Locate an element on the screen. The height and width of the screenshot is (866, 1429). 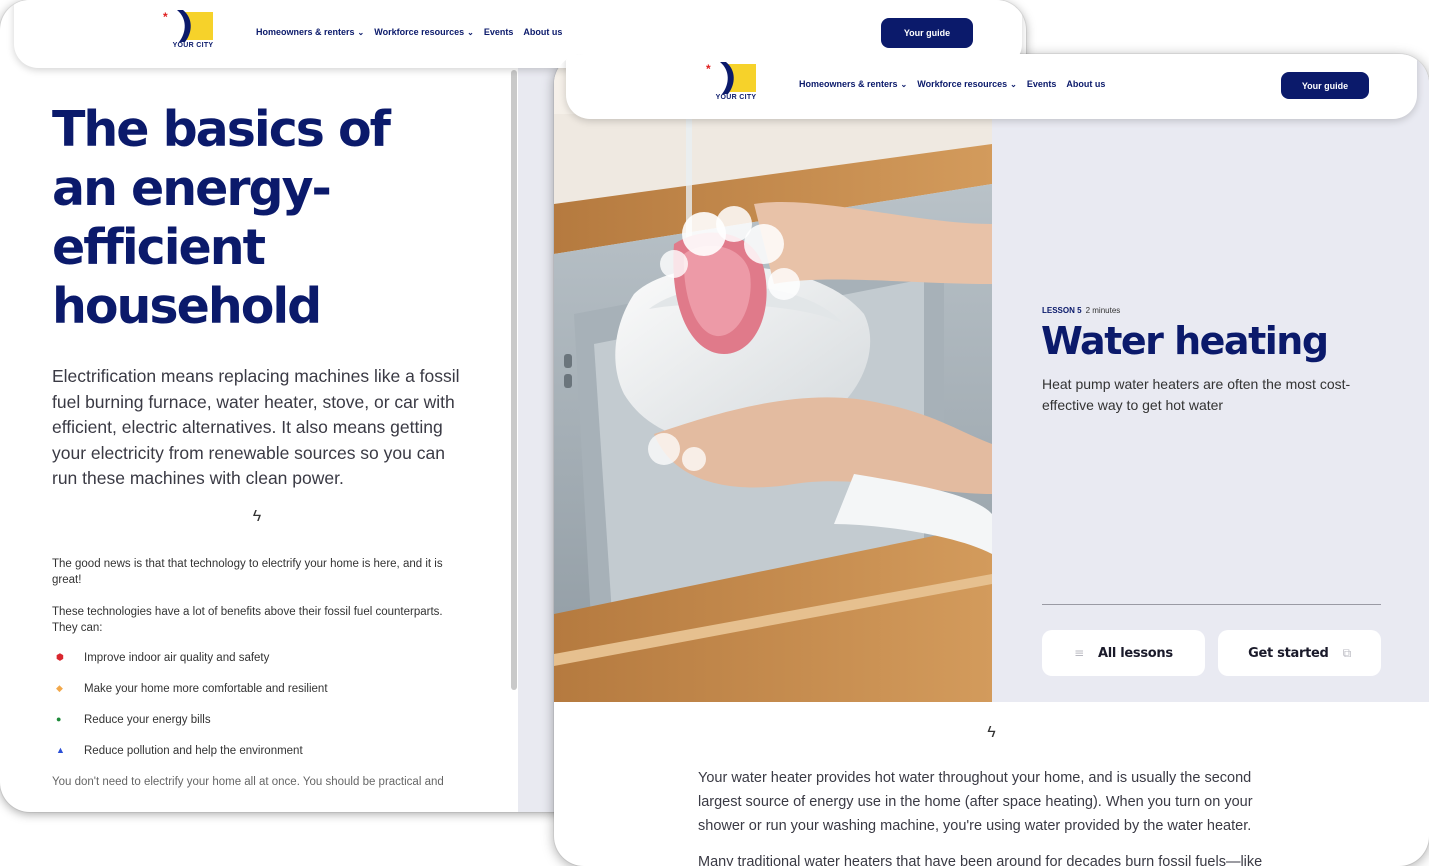
flame-icon: ▲ is located at coordinates (60, 749).